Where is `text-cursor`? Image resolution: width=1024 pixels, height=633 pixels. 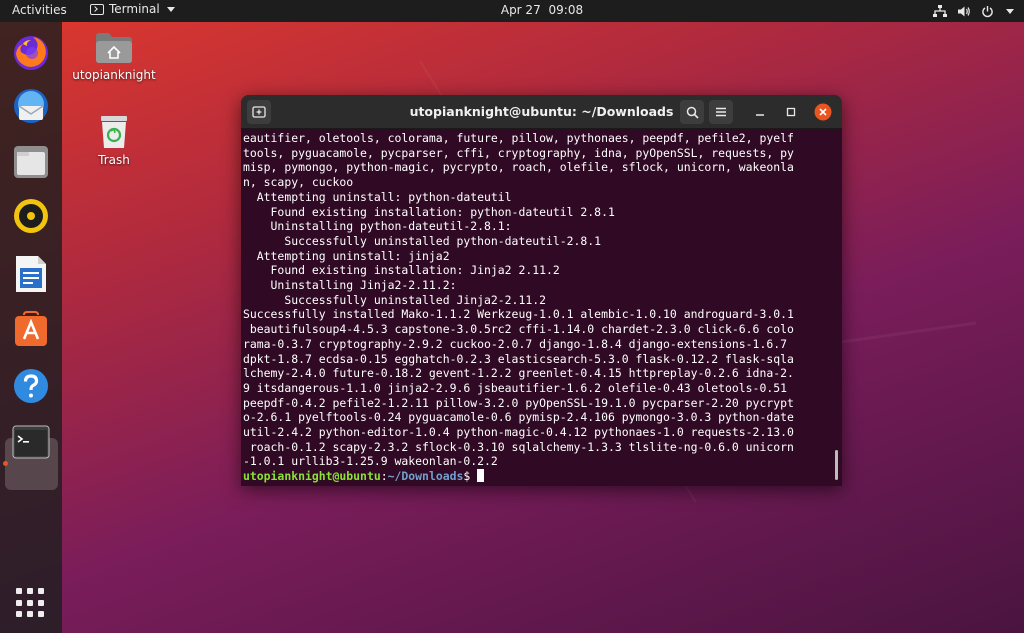 text-cursor is located at coordinates (481, 476).